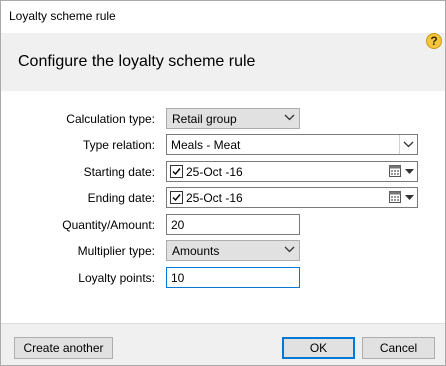 This screenshot has width=446, height=366. What do you see at coordinates (110, 119) in the screenshot?
I see `calculation-type-label: Calculation type:` at bounding box center [110, 119].